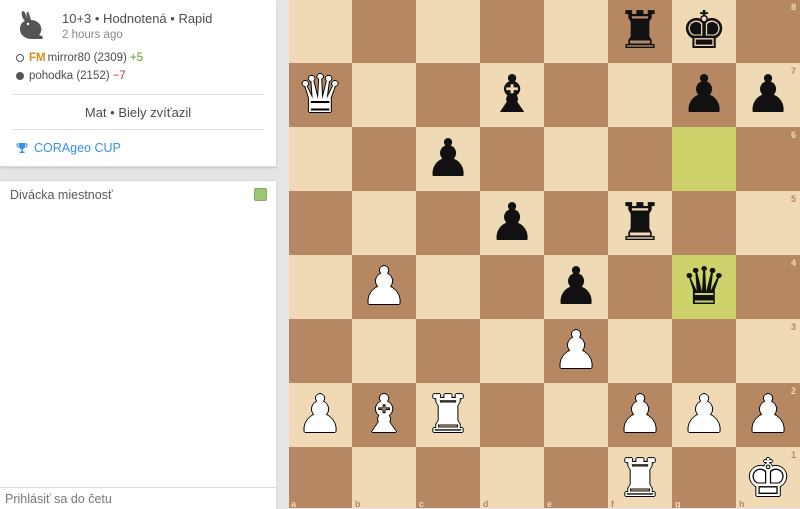  I want to click on square-g5, so click(704, 223).